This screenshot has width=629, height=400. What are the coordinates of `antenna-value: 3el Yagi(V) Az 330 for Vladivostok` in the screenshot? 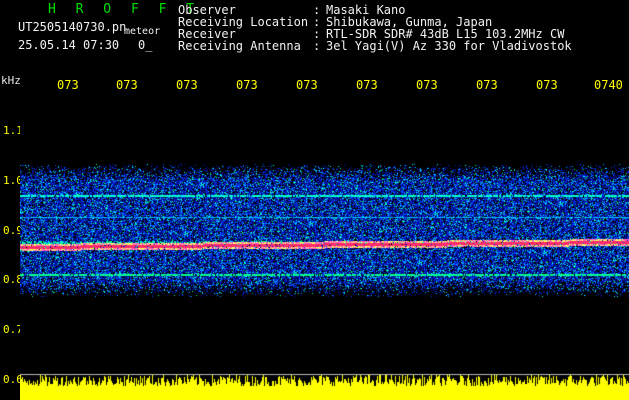 It's located at (449, 46).